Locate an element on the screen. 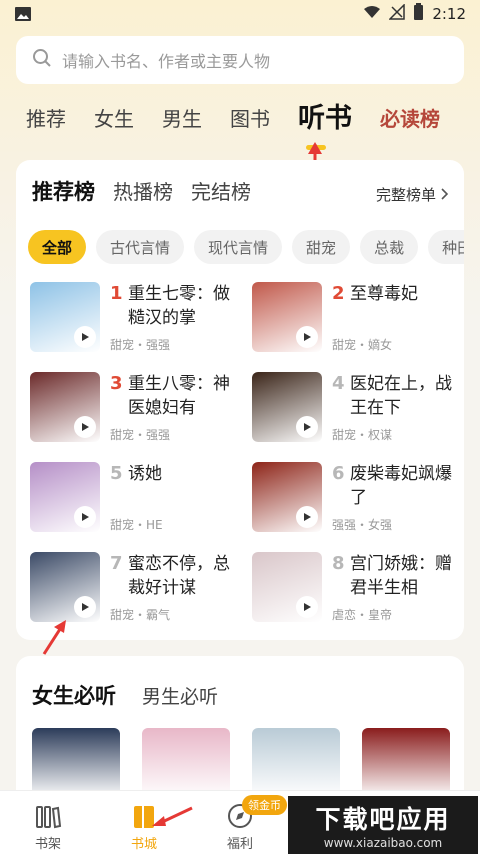 The width and height of the screenshot is (480, 855). book-tags: 甜宠・嫡女 is located at coordinates (362, 345).